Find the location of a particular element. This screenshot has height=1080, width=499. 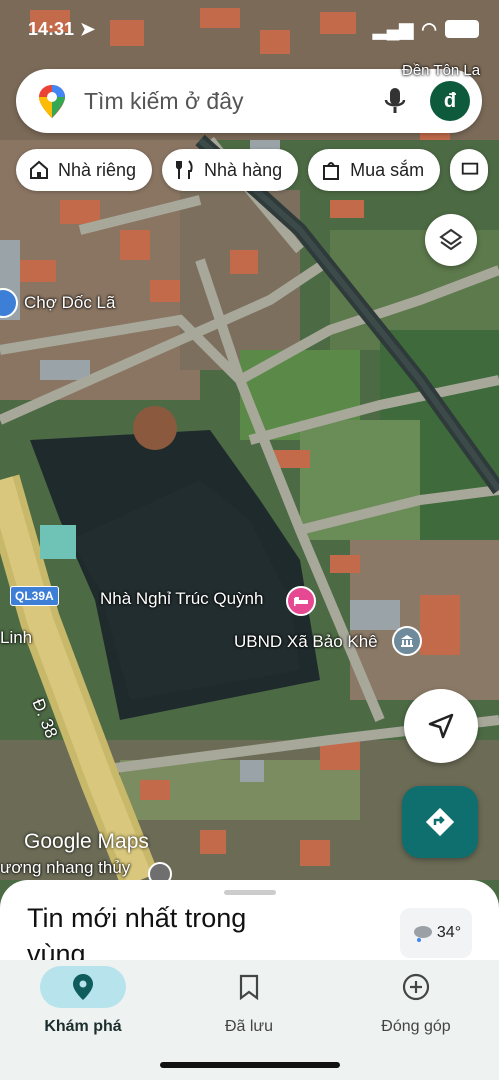

layers-button is located at coordinates (451, 240).